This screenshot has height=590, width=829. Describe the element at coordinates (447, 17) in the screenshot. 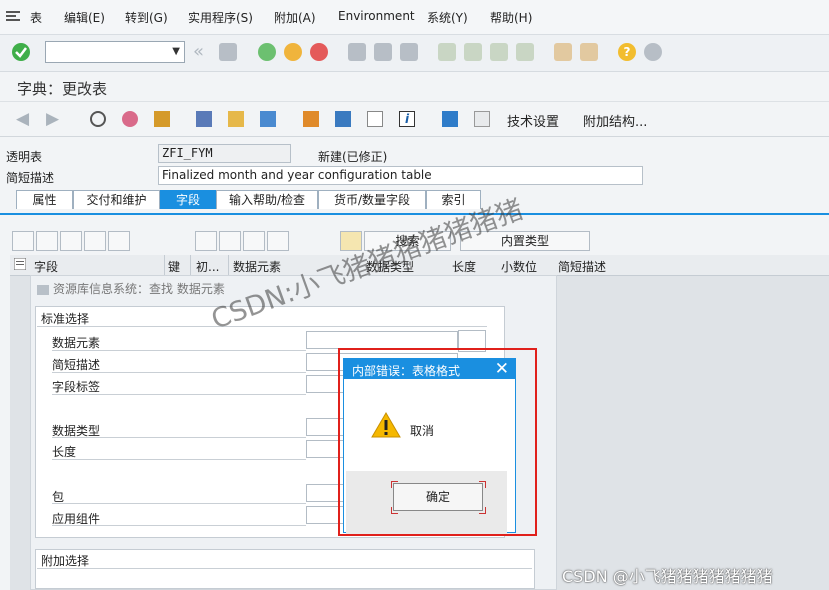

I see `menu-system: 系统(Y)` at that location.